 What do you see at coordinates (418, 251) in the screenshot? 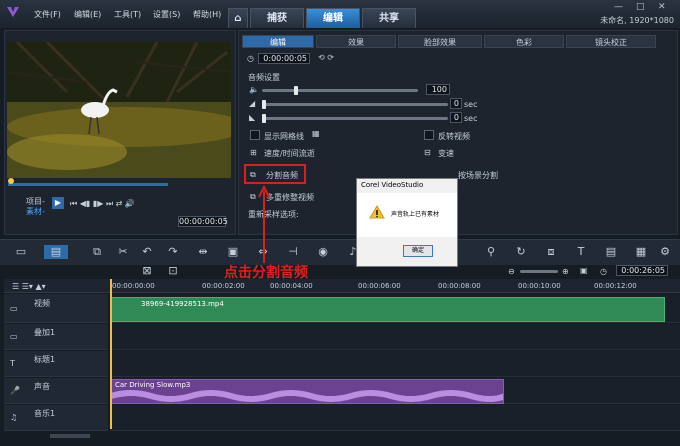
I see `dialog-ok-button: 确定` at bounding box center [418, 251].